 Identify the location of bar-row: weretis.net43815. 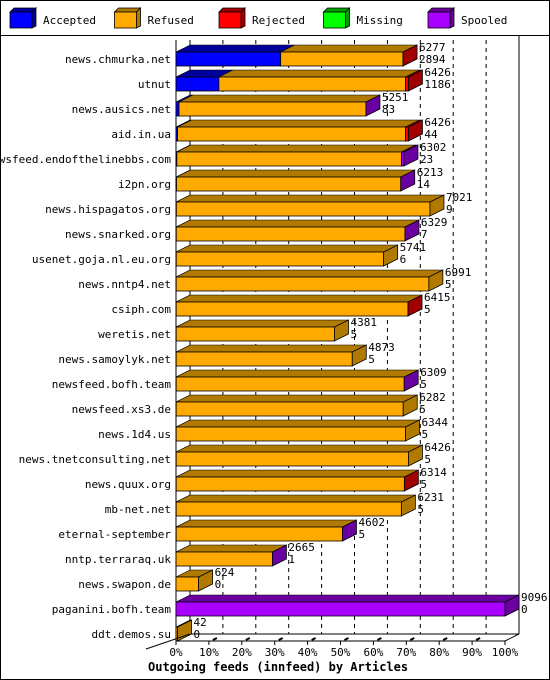
(237, 329).